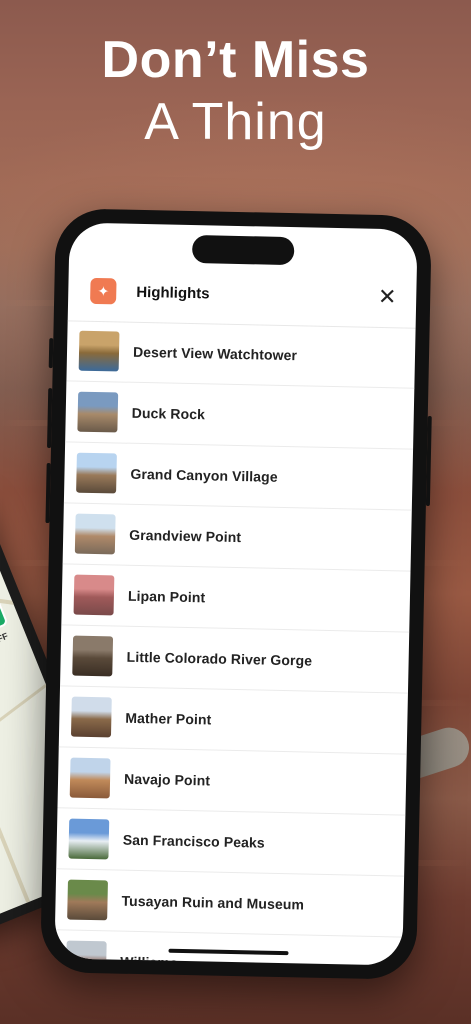 The height and width of the screenshot is (1024, 471). I want to click on highlight-name: San Francisco Peaks, so click(193, 841).